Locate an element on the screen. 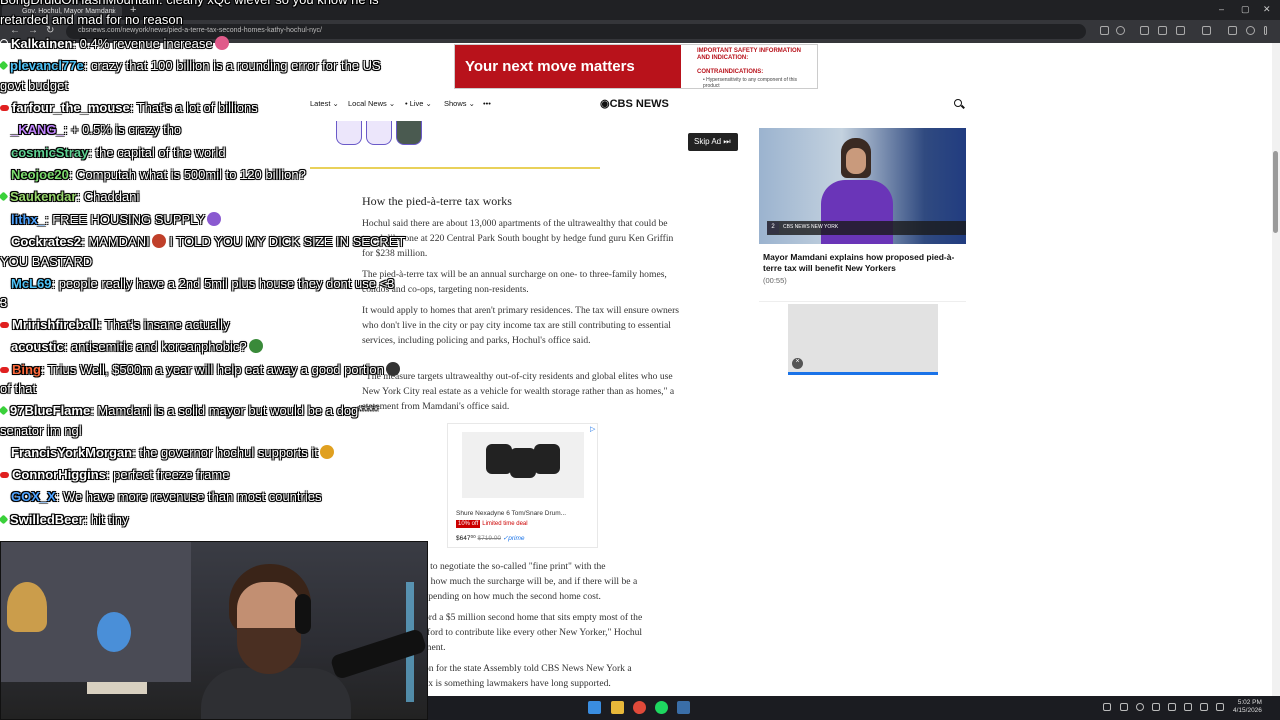 This screenshot has height=720, width=1280. download-icon is located at coordinates (1232, 30).